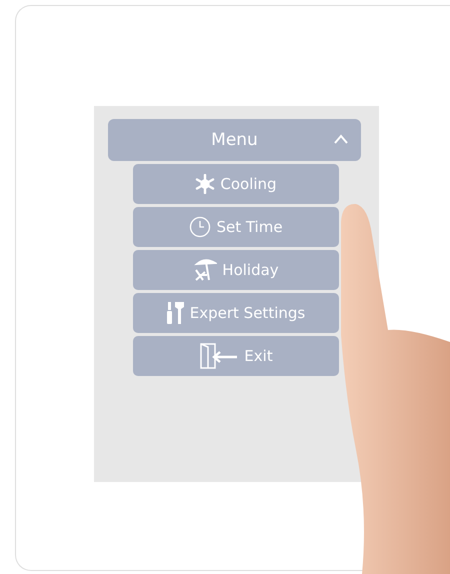  I want to click on snowflake-icon, so click(205, 184).